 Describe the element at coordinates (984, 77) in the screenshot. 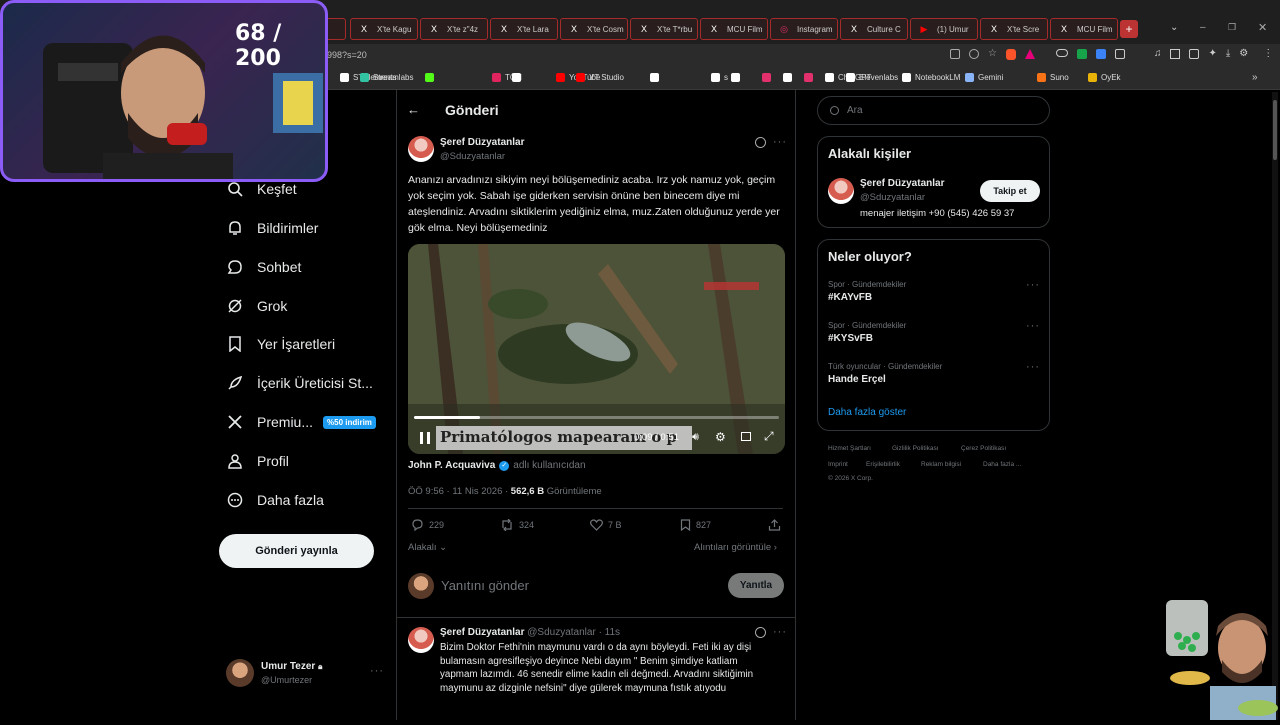

I see `bookmark-item: Gemini` at that location.